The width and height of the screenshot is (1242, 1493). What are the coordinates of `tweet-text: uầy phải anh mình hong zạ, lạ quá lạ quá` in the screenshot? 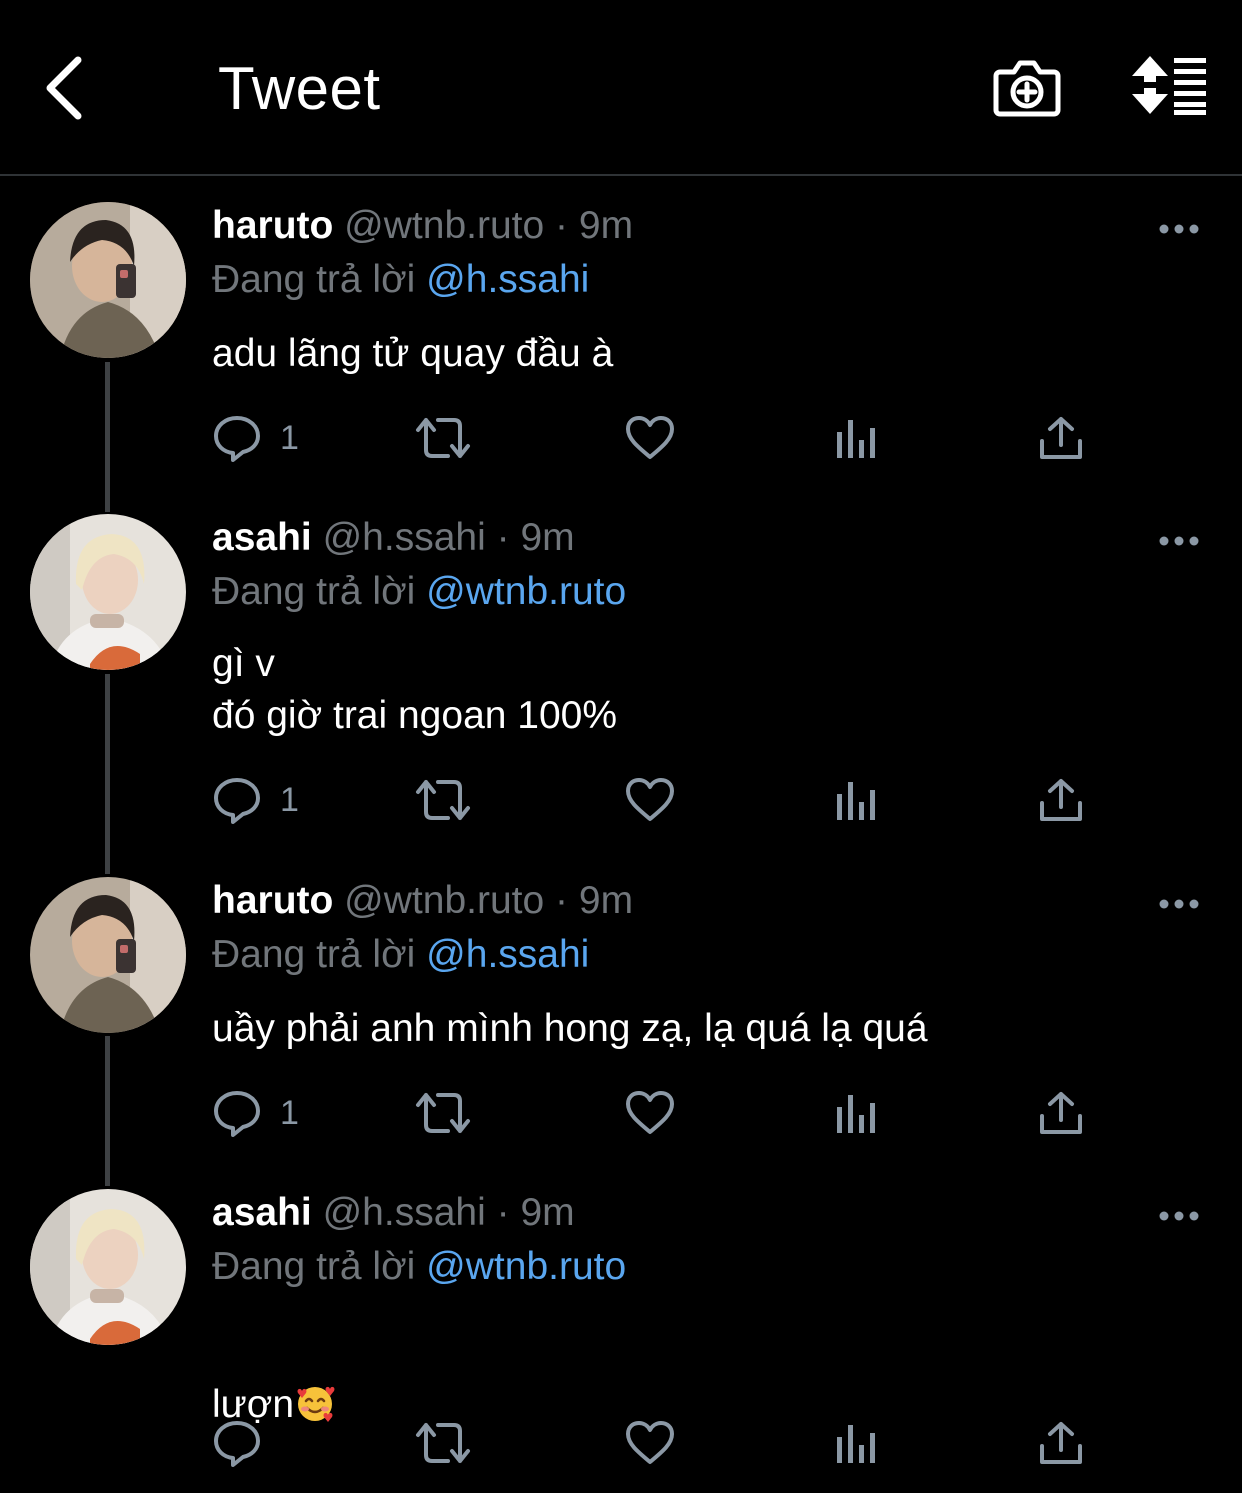 It's located at (570, 1028).